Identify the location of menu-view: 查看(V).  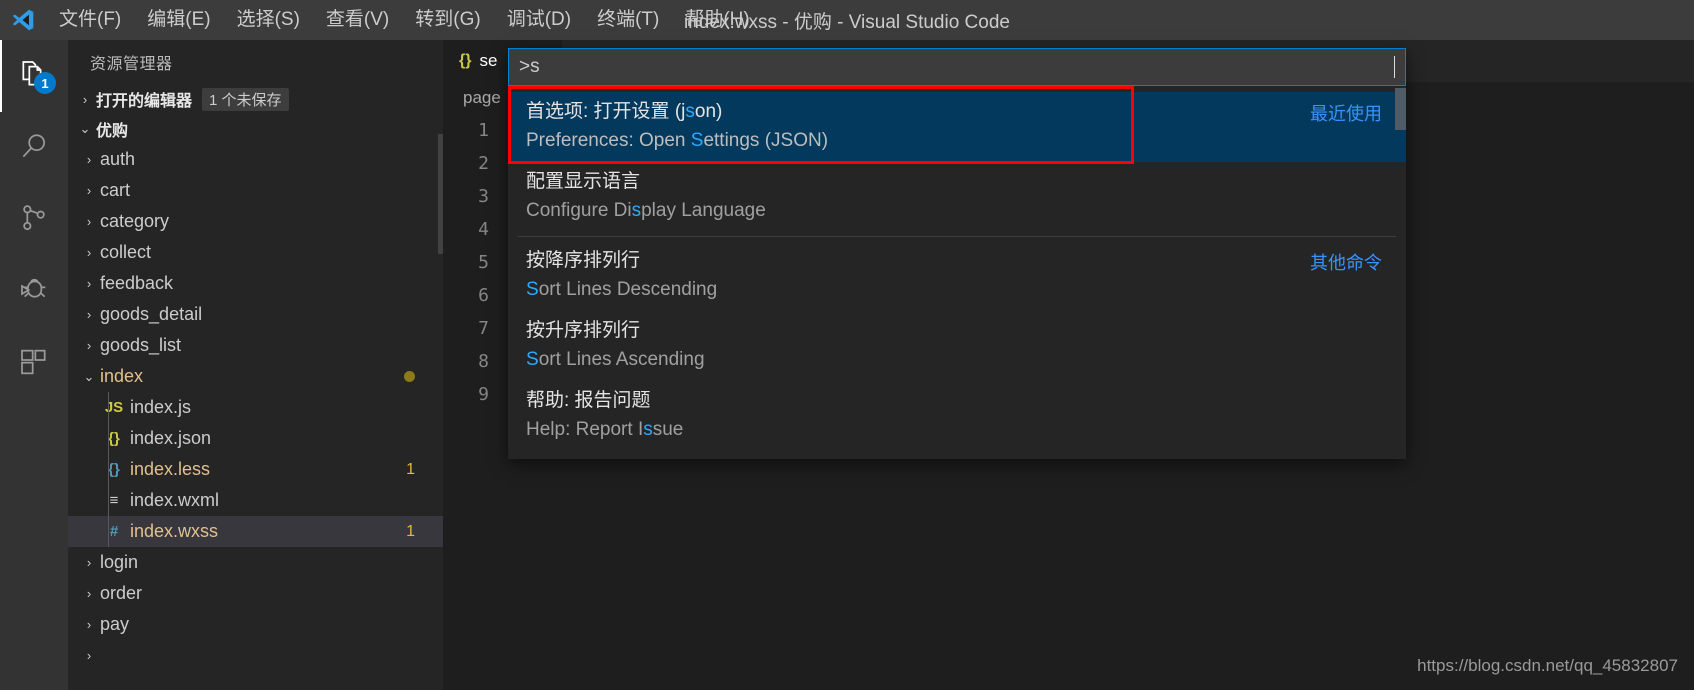
(357, 20).